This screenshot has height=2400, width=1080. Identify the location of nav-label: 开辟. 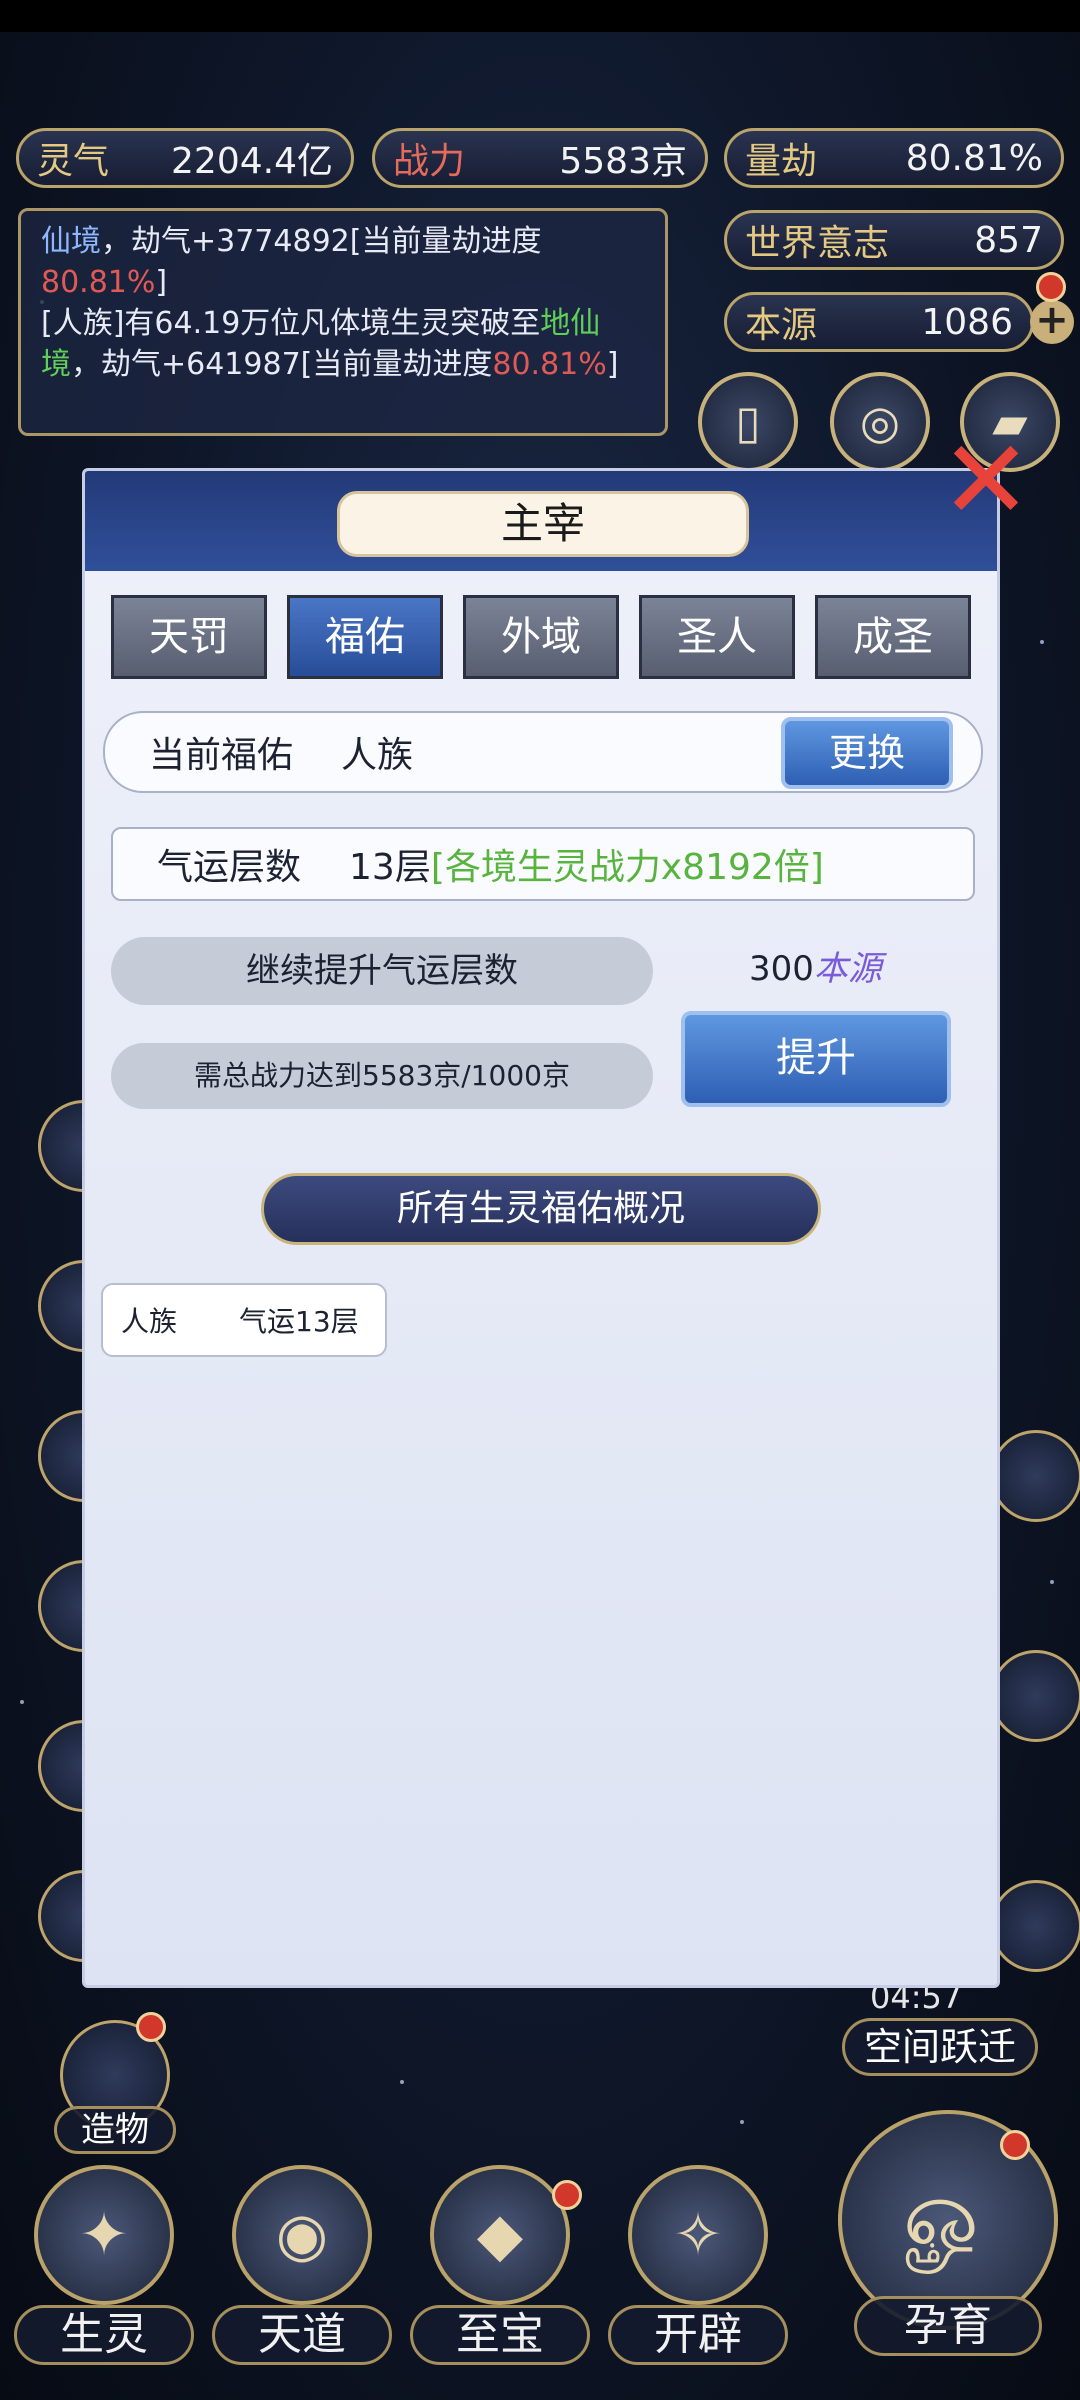
(698, 2335).